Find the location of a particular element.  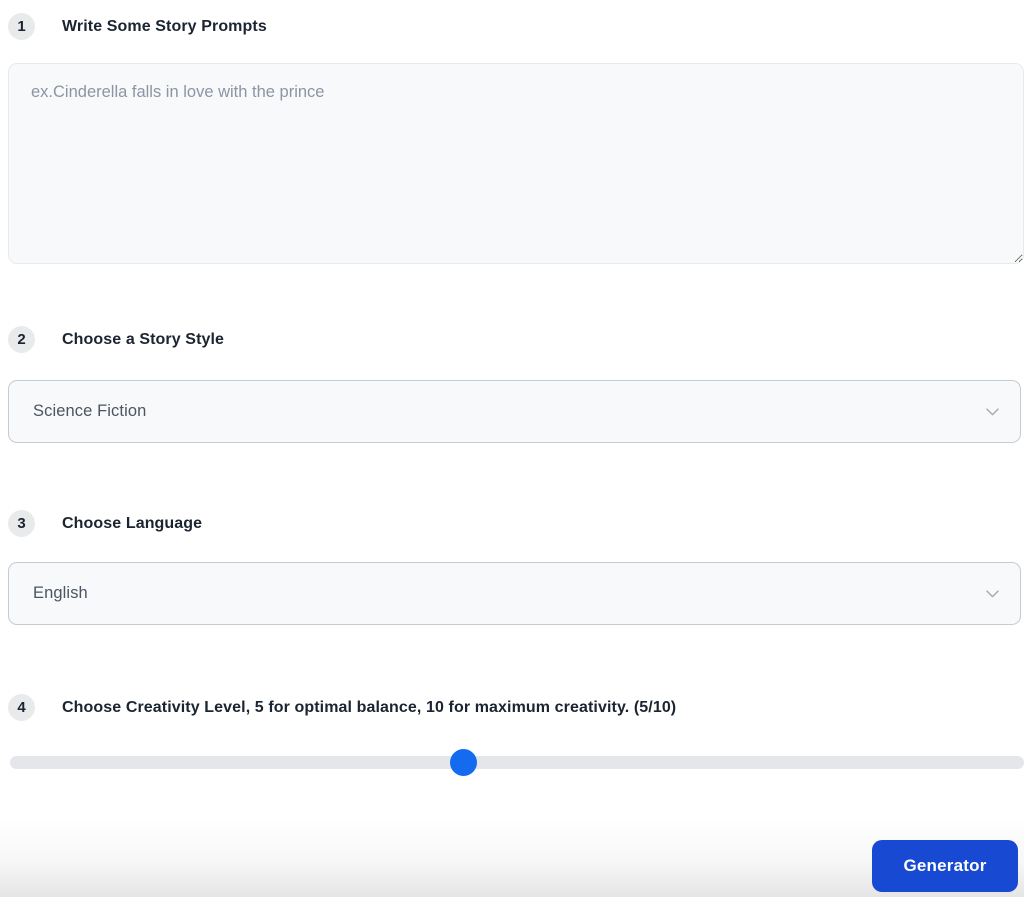

language-select: English is located at coordinates (514, 593).